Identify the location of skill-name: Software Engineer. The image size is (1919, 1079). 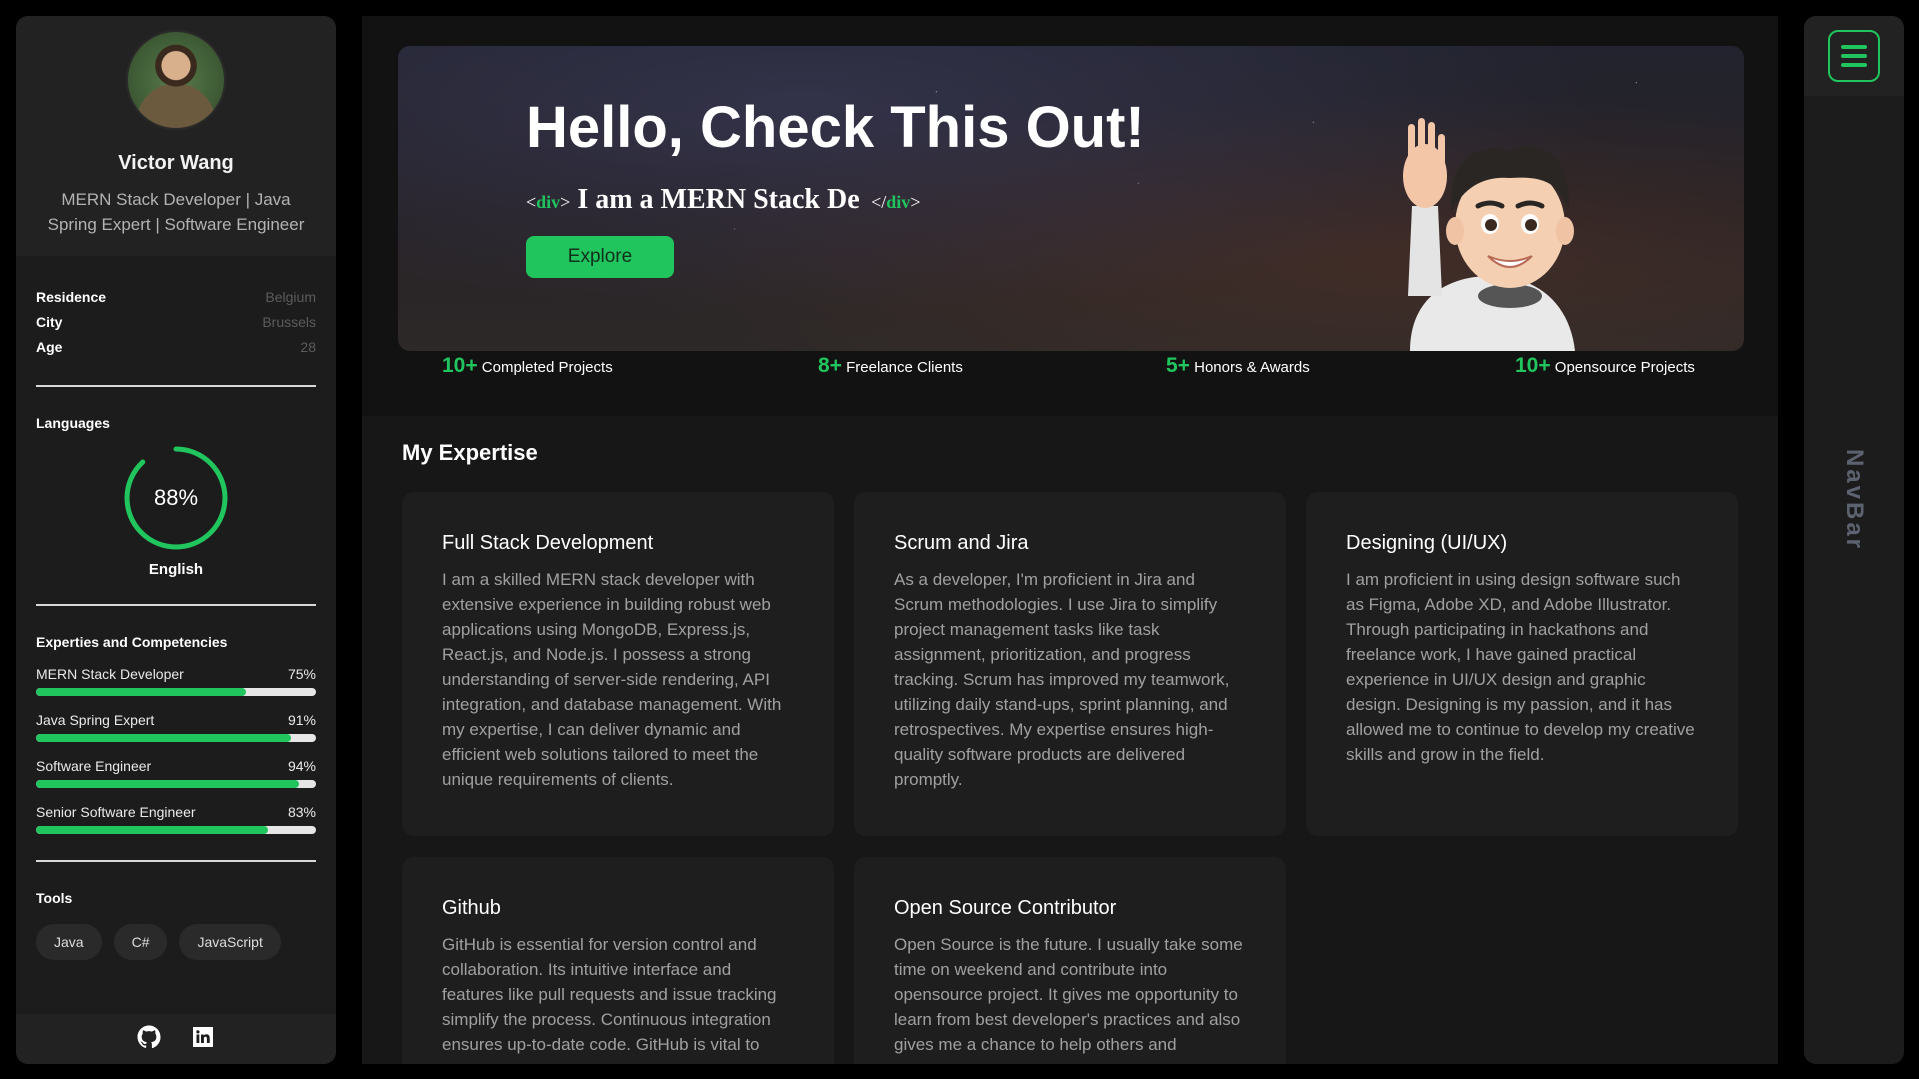
(94, 766).